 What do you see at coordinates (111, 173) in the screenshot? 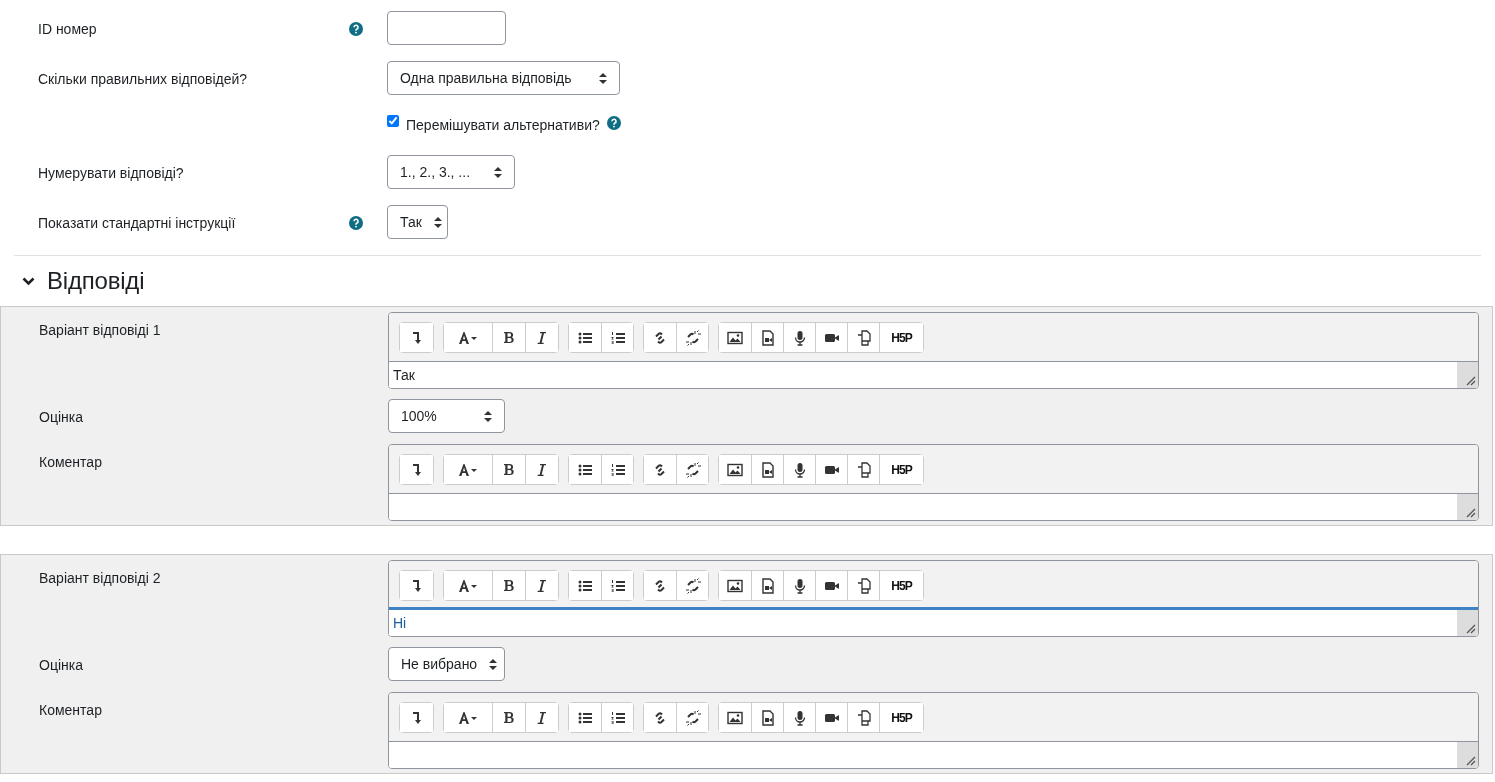
I see `field-label: Нумерувати відповіді?` at bounding box center [111, 173].